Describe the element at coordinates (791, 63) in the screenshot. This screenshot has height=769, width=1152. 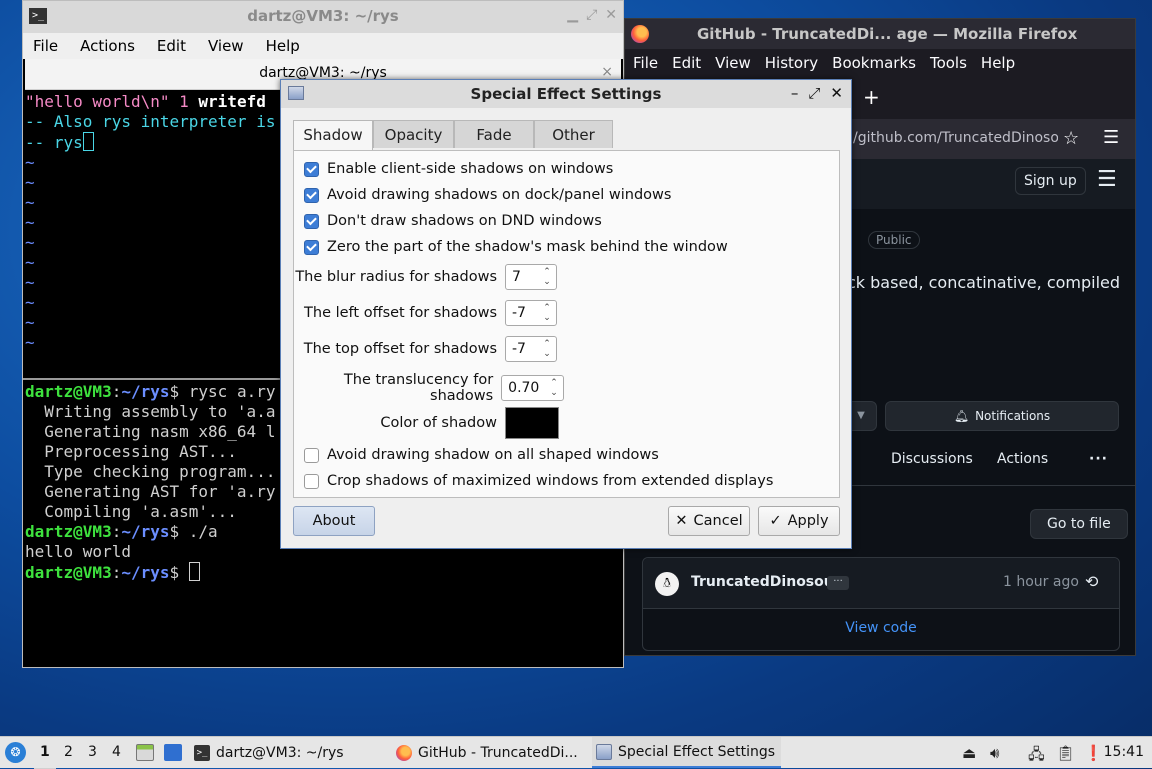
I see `ff-menu-history: History` at that location.